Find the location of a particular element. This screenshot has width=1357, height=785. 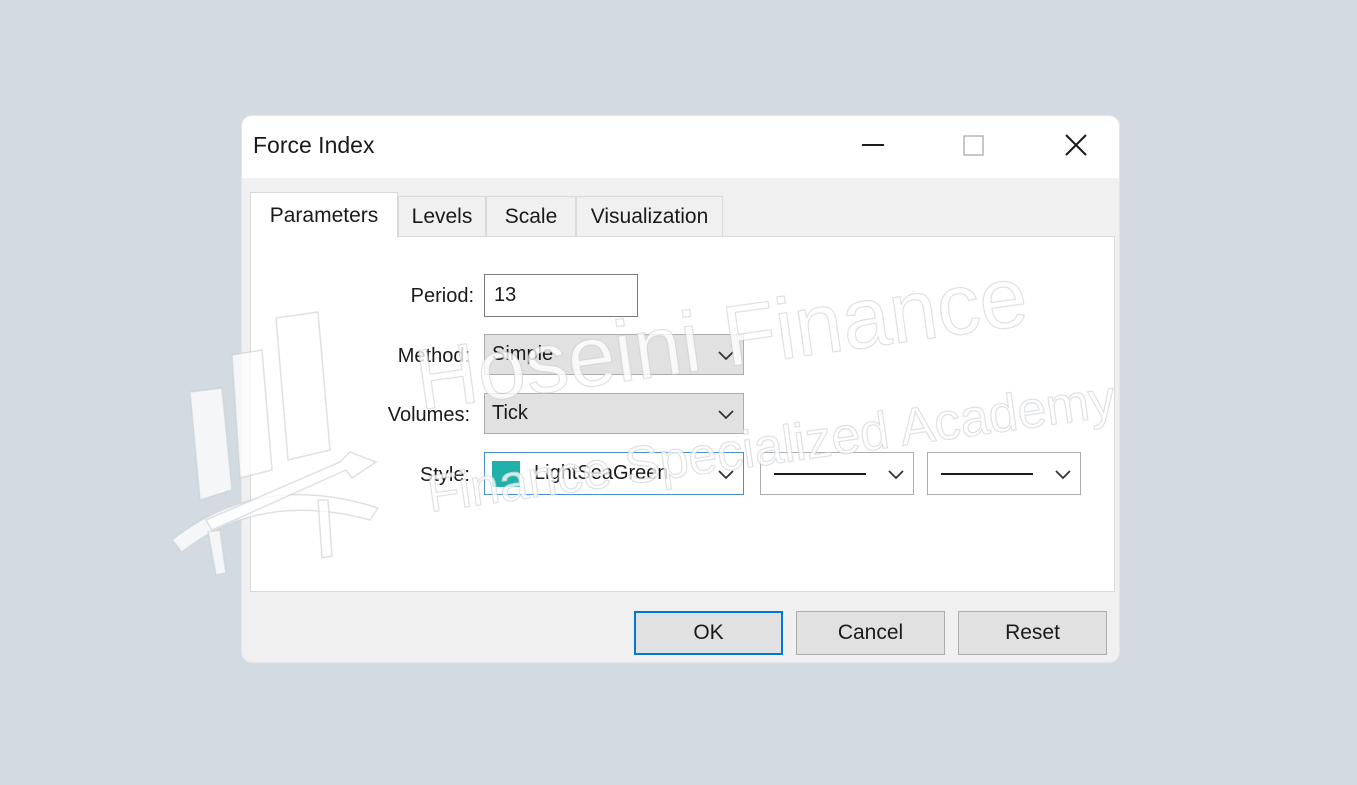

tab-label: Levels is located at coordinates (442, 216).